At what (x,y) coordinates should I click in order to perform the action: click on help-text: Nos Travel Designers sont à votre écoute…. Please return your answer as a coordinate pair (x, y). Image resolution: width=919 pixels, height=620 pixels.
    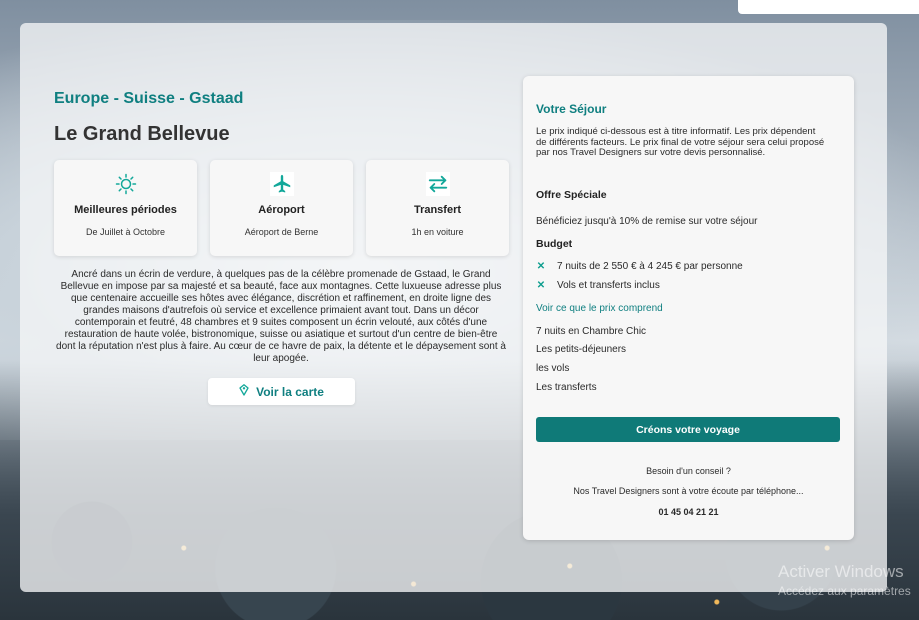
    Looking at the image, I should click on (688, 491).